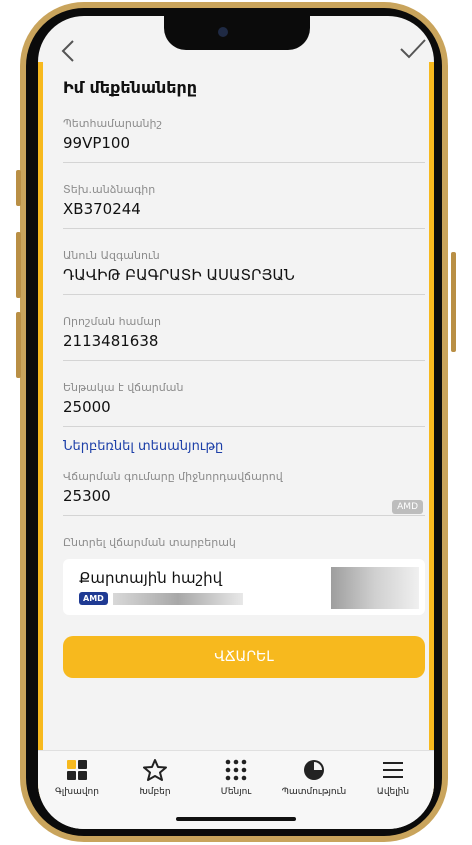 Image resolution: width=472 pixels, height=845 pixels. I want to click on field-label: Անուն Ազգանուն, so click(111, 255).